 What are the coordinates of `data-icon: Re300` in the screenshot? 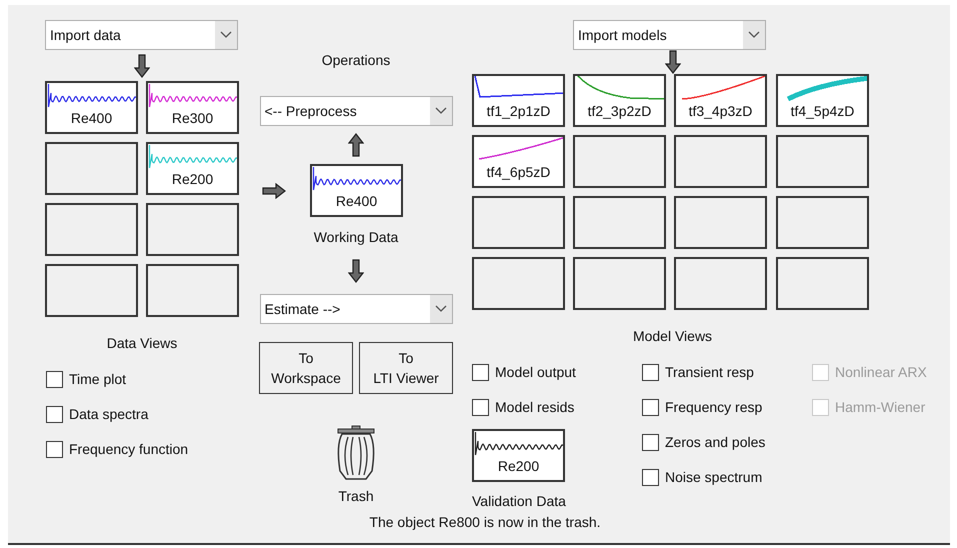 It's located at (192, 107).